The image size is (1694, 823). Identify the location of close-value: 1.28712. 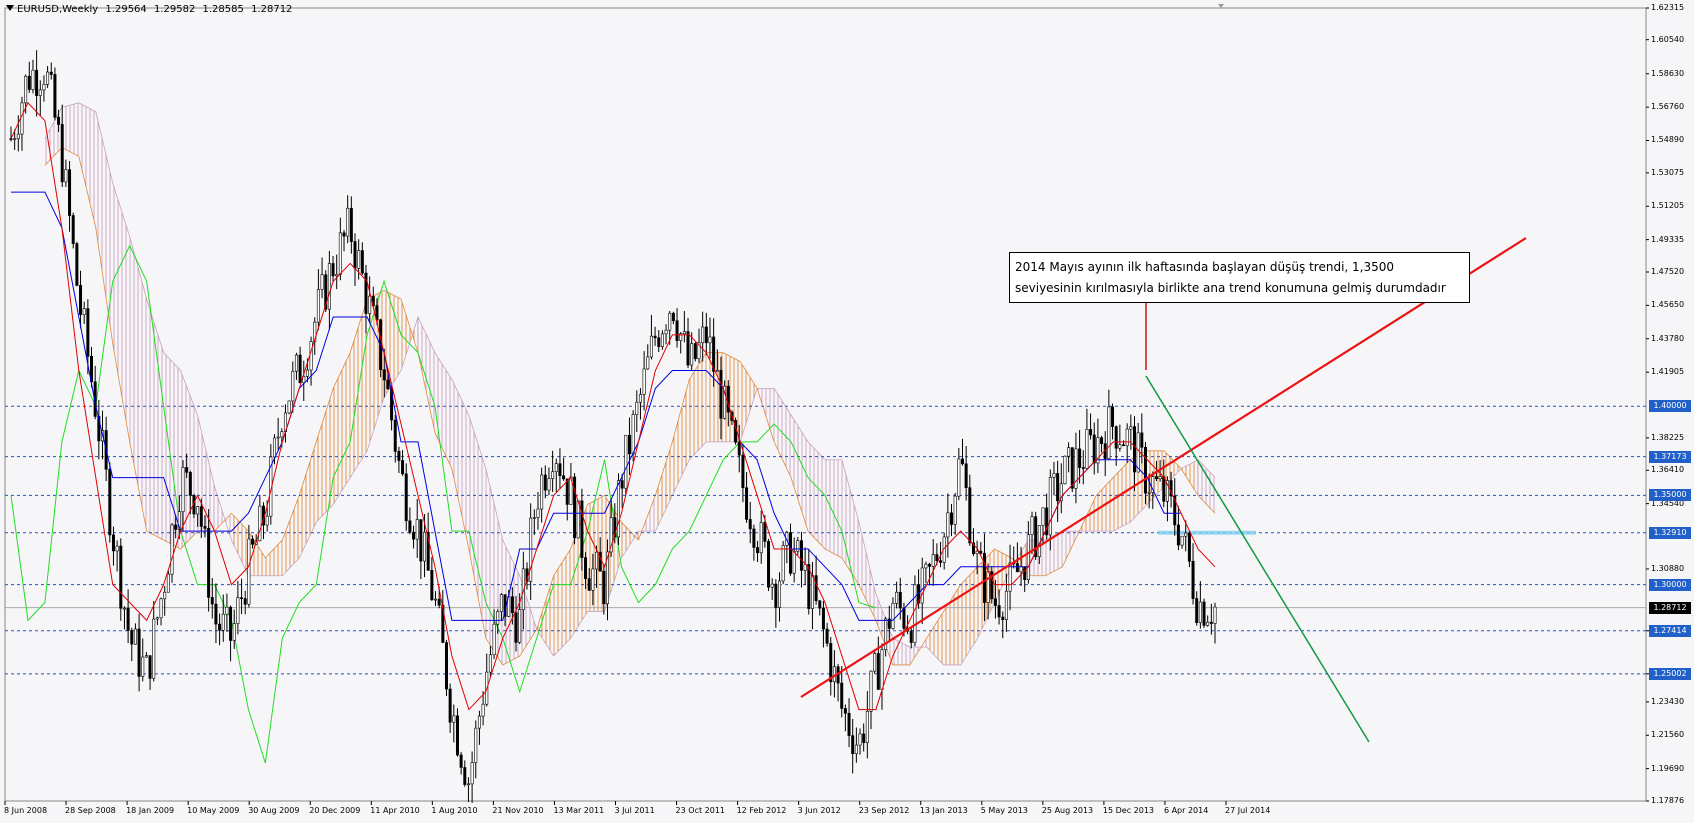
(272, 9).